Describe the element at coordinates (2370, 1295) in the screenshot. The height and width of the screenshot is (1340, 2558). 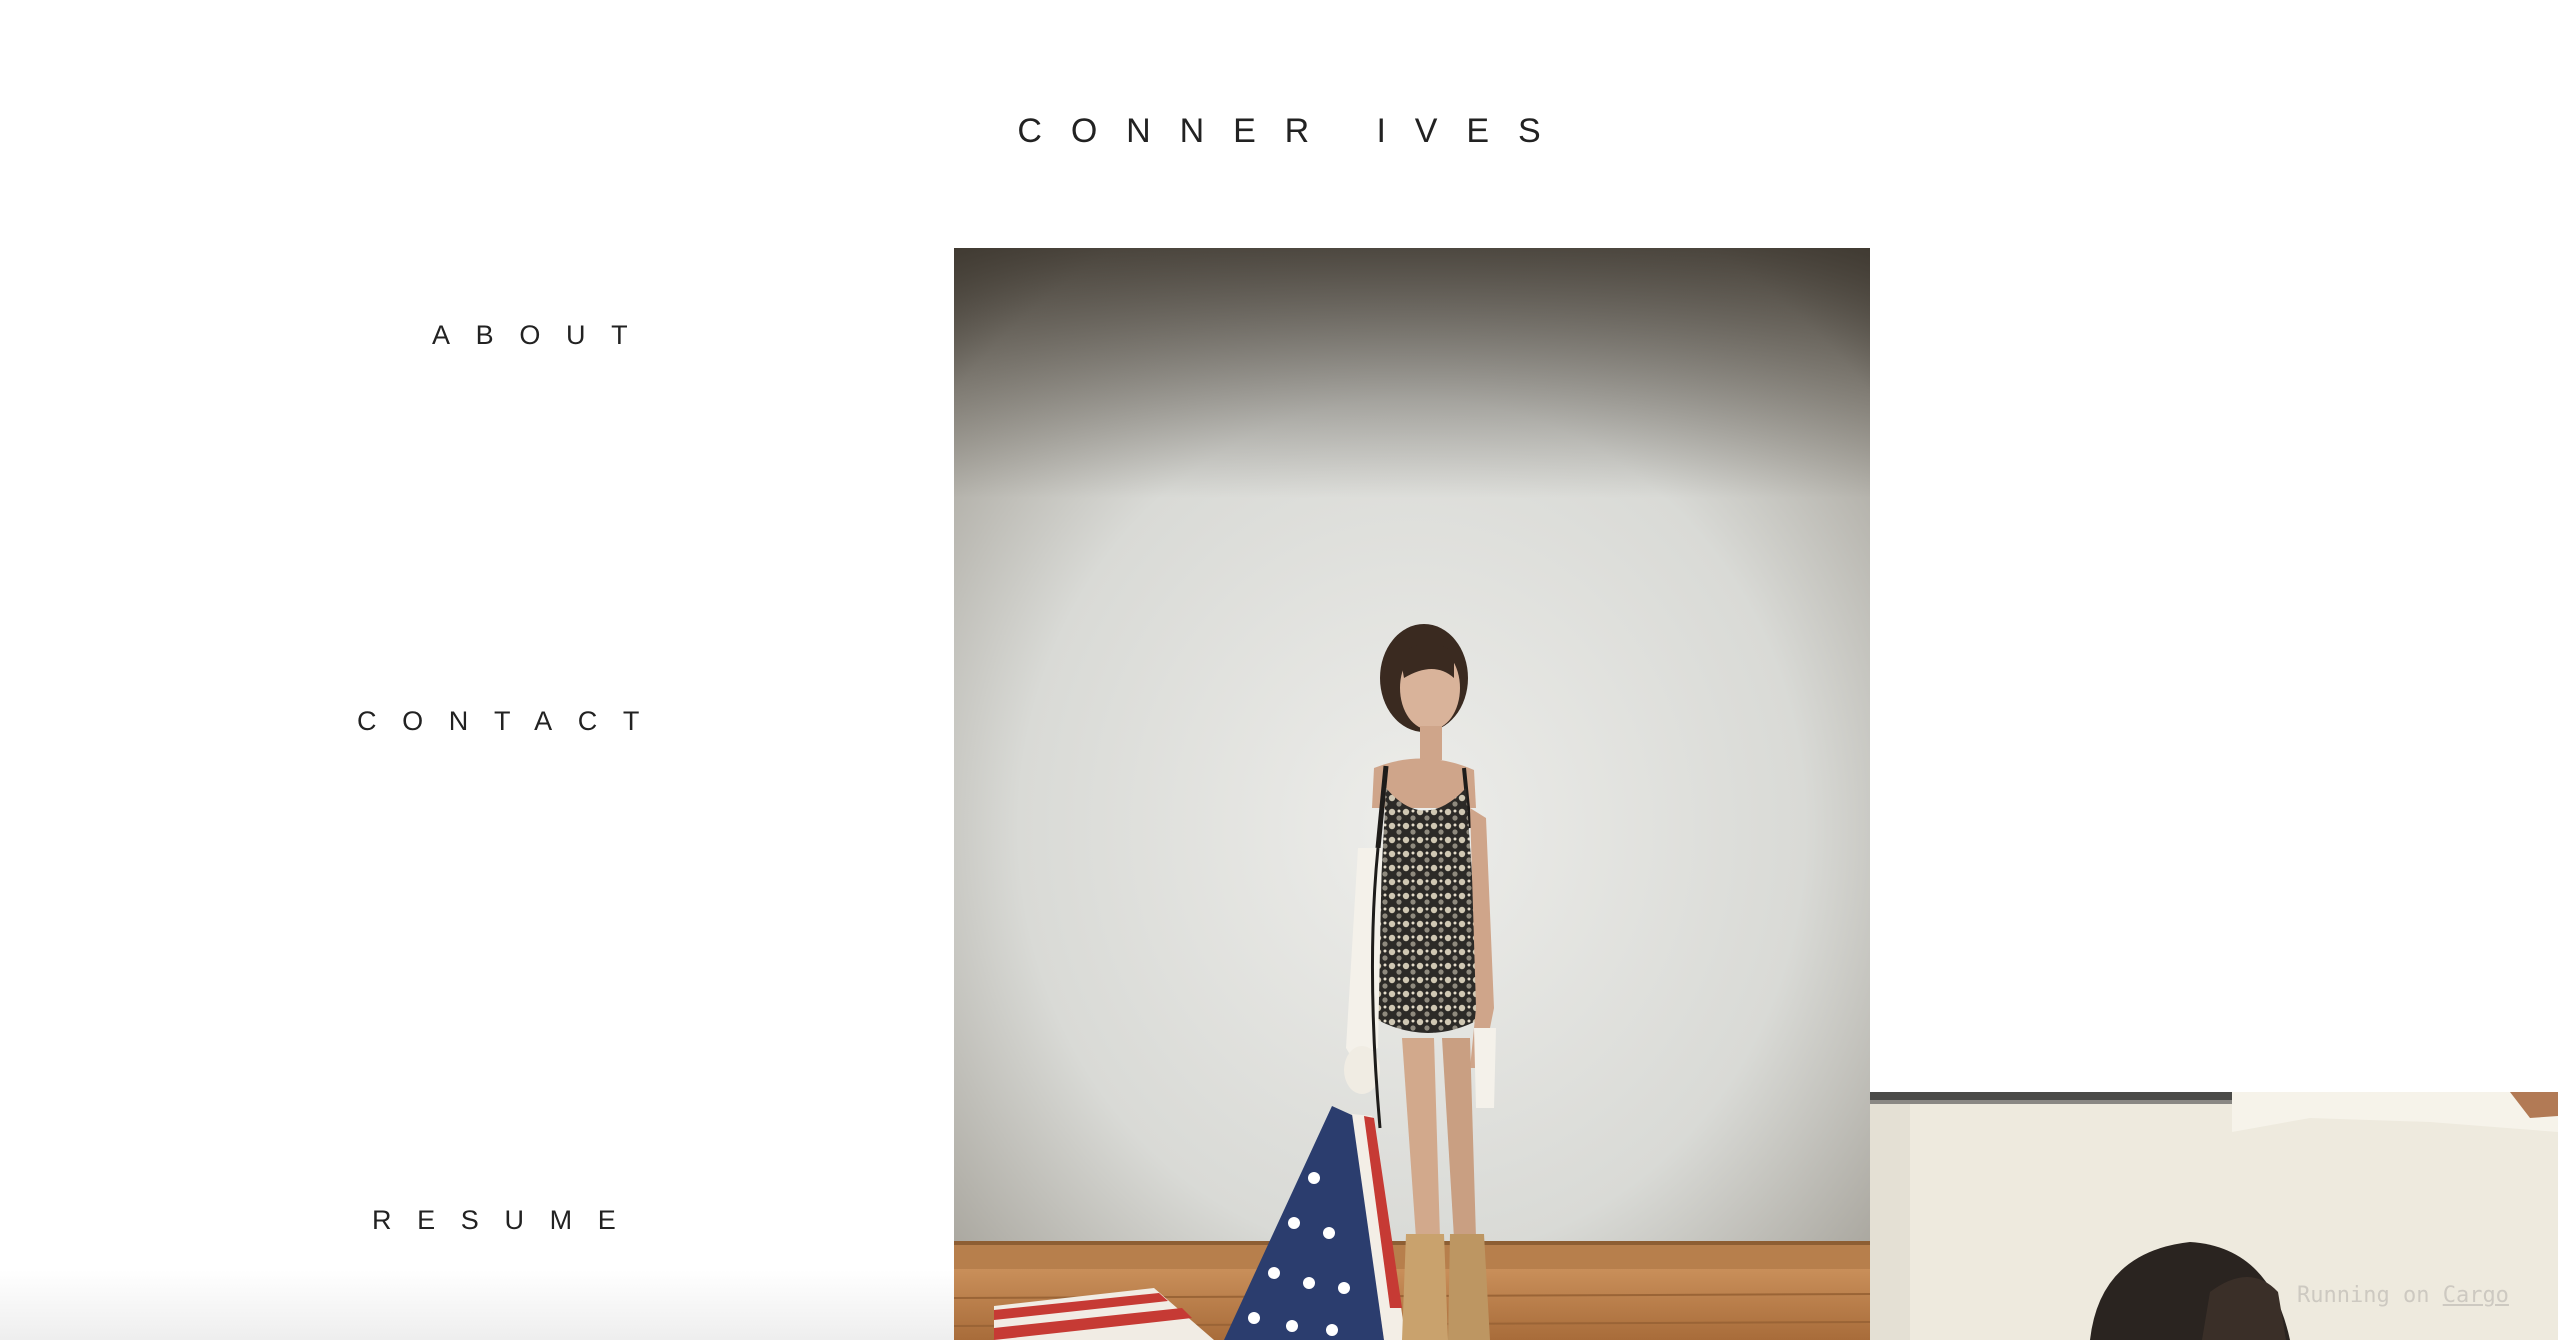
I see `running-on-text: Running on` at that location.